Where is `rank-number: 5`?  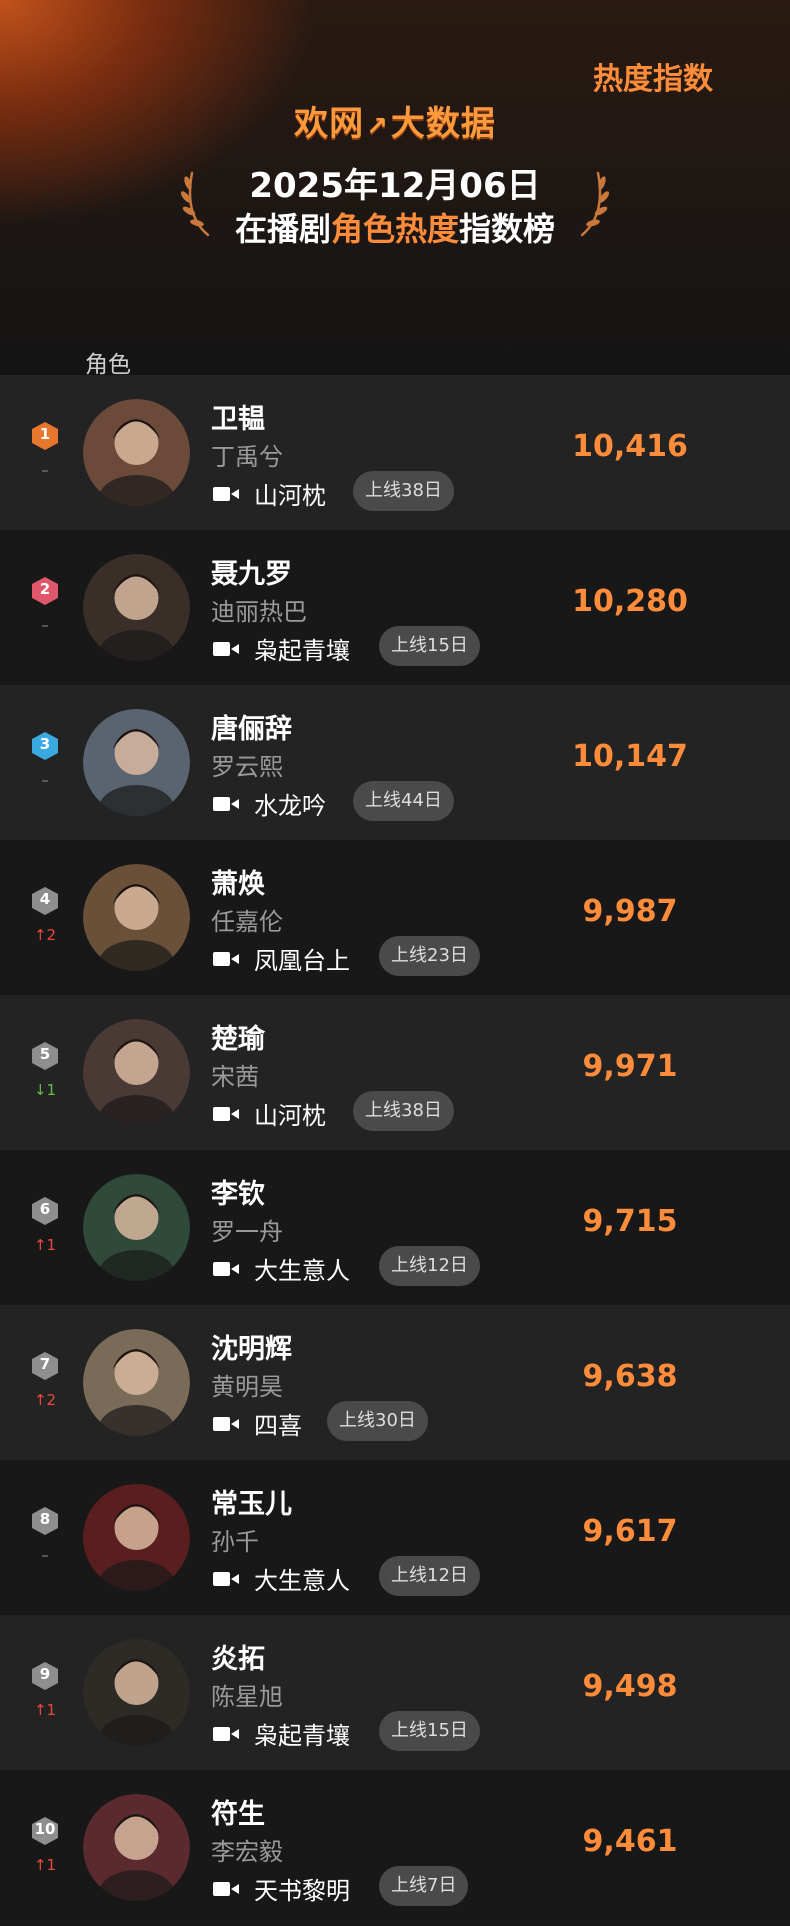 rank-number: 5 is located at coordinates (45, 1054).